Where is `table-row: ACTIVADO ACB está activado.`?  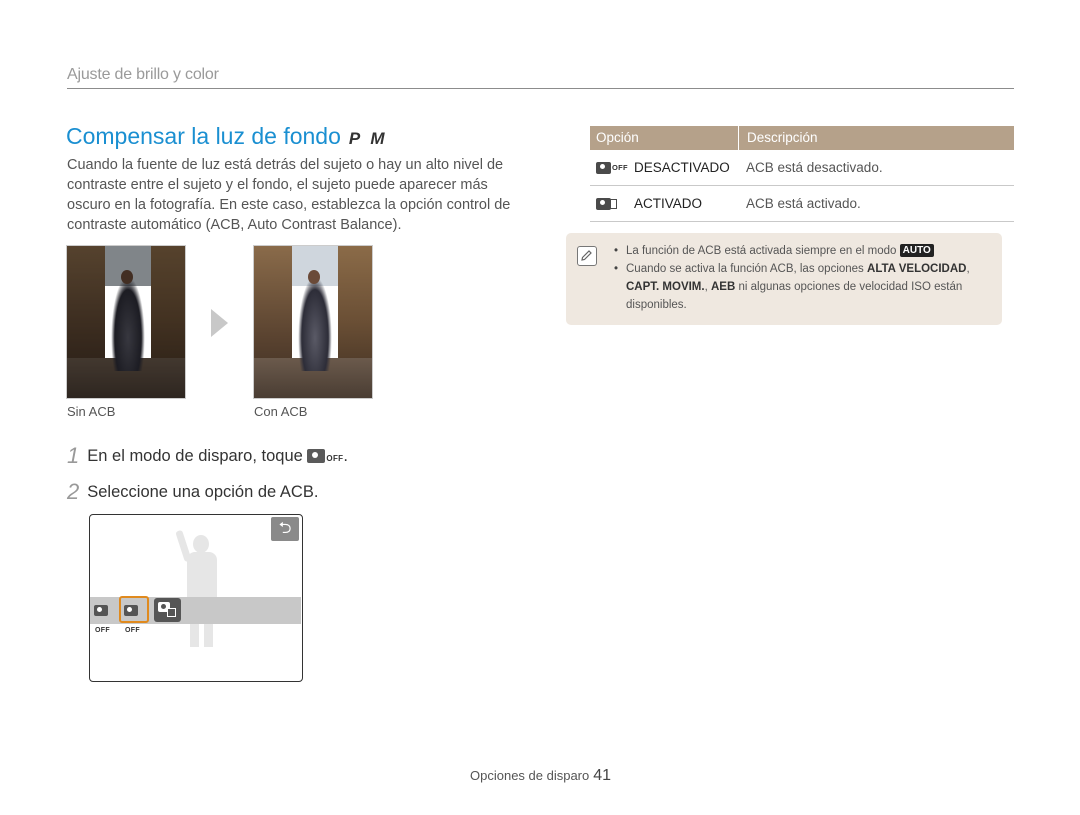
table-row: ACTIVADO ACB está activado. is located at coordinates (802, 204).